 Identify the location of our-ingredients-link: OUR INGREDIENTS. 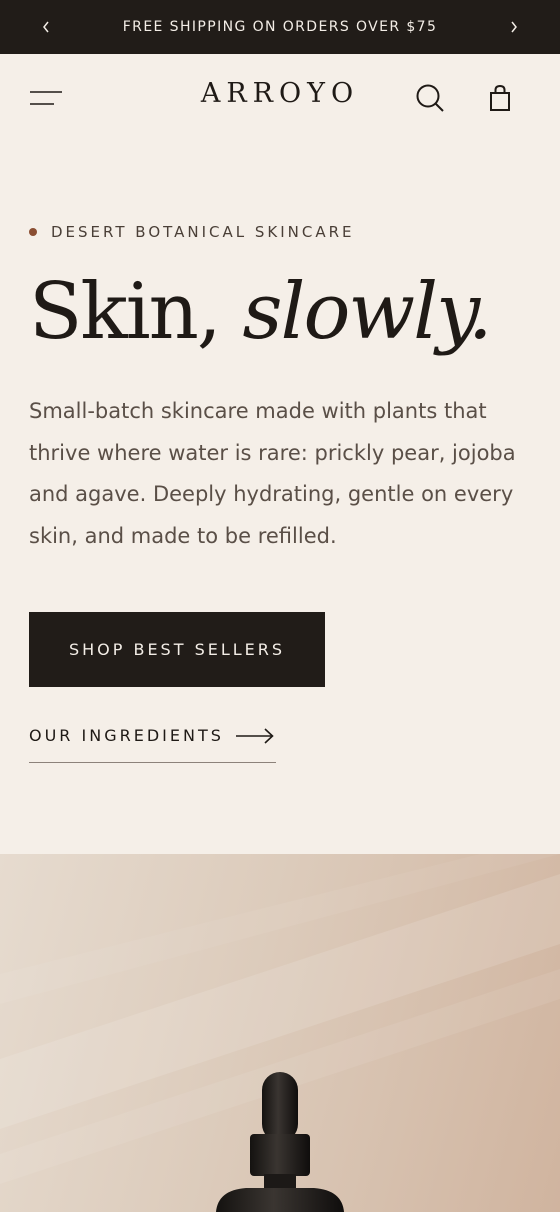
(152, 742).